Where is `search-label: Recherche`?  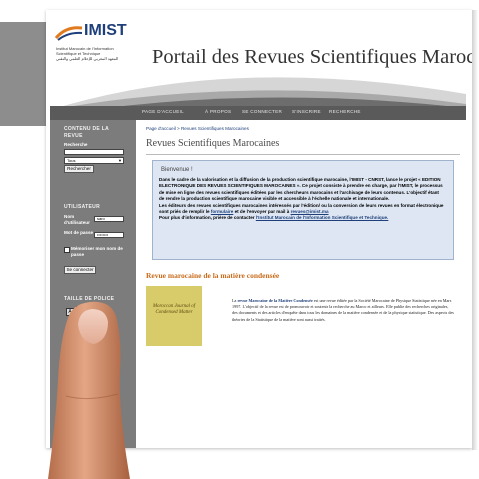 search-label: Recherche is located at coordinates (76, 144).